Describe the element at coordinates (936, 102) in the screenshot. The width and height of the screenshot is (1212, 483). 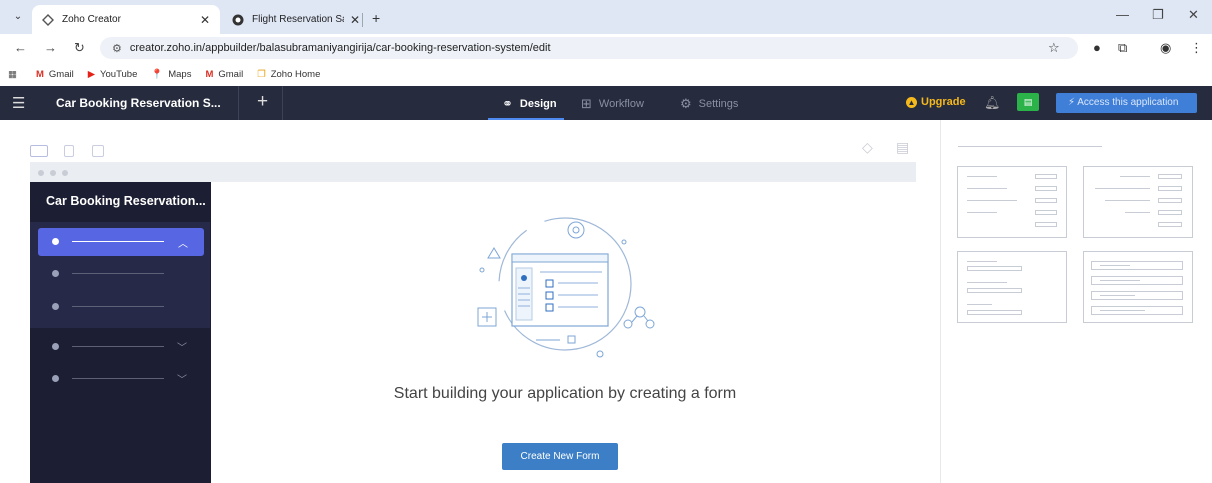
I see `upgrade-button: ▲ Upgrade` at that location.